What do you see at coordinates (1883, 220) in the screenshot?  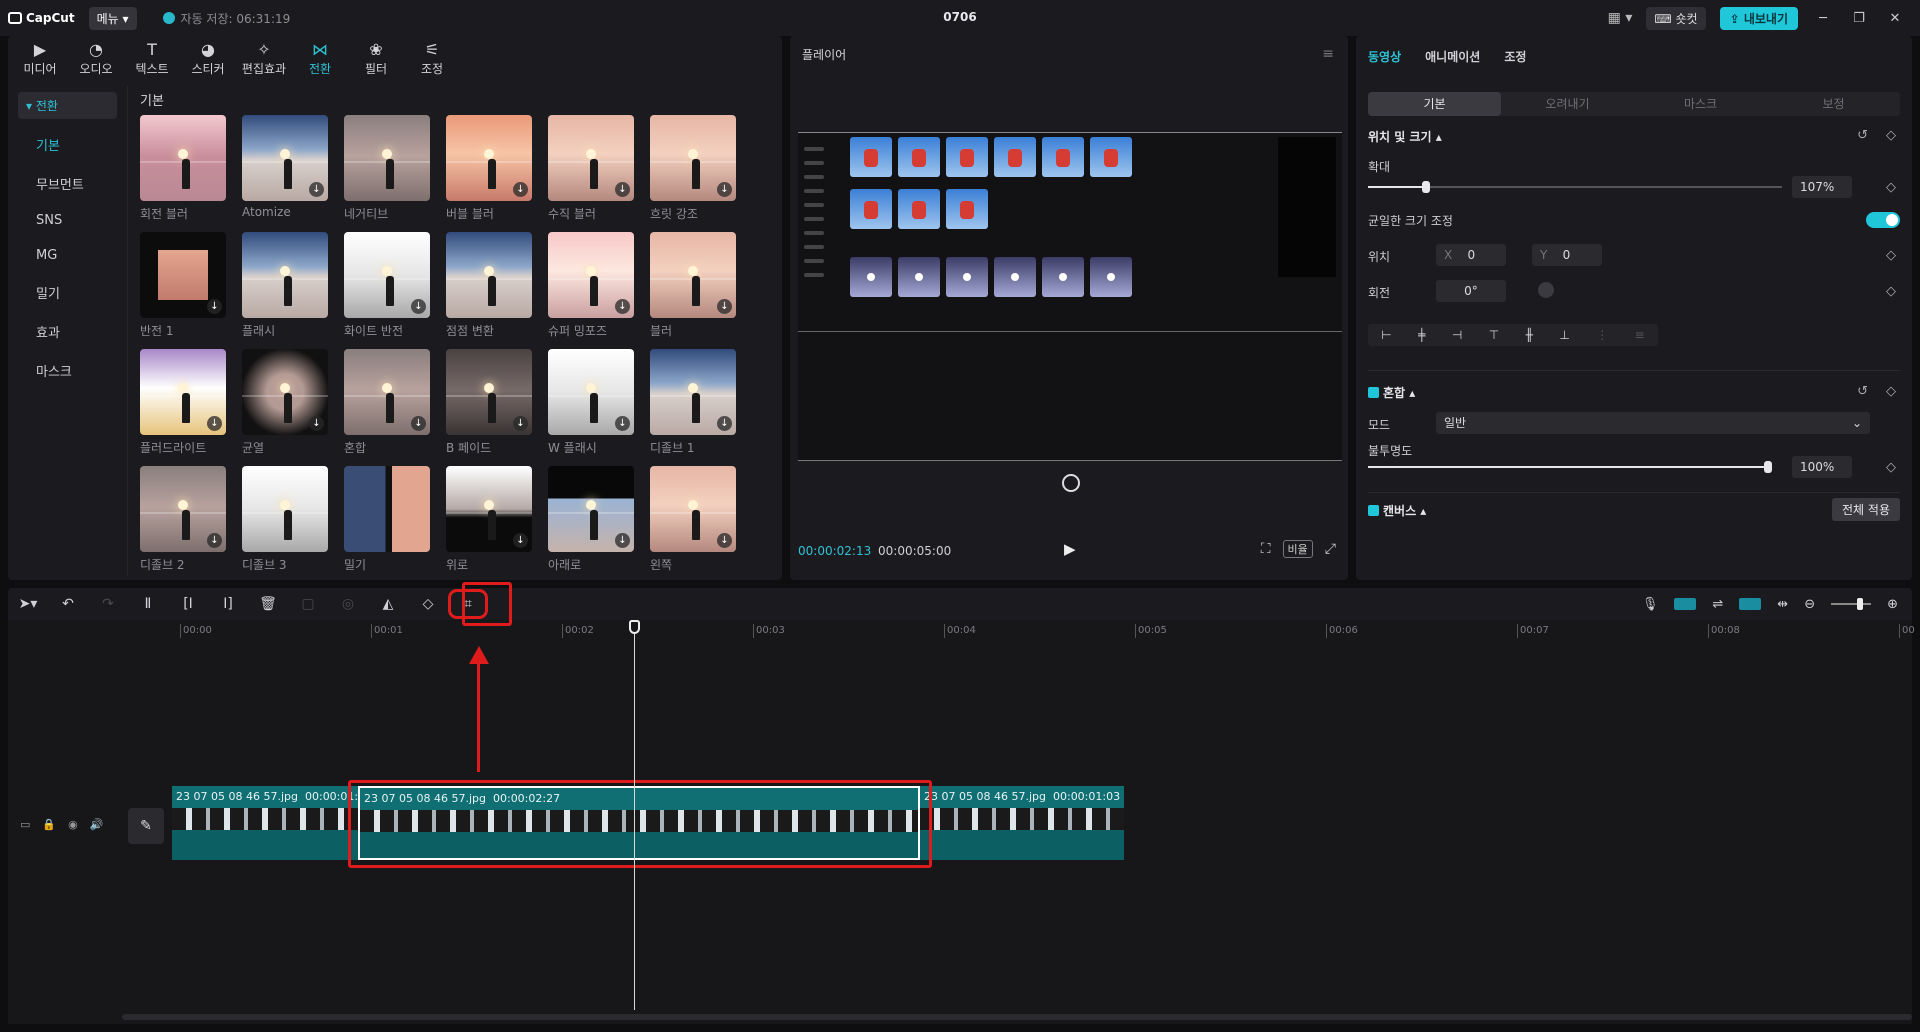 I see `uniform-scale-toggle` at bounding box center [1883, 220].